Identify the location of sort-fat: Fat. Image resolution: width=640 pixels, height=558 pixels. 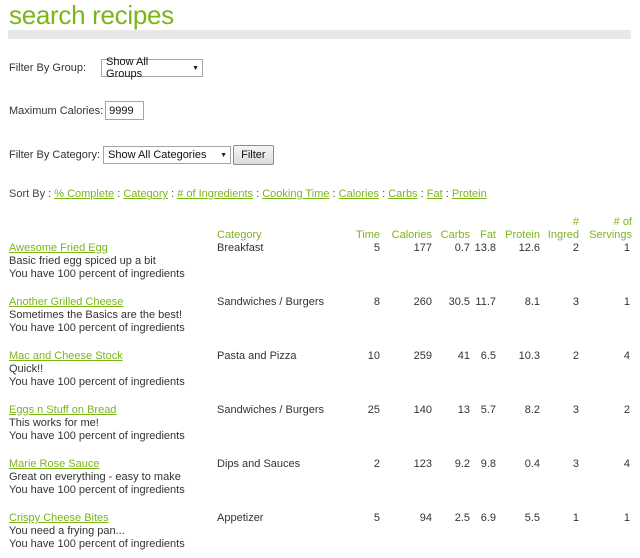
(435, 194).